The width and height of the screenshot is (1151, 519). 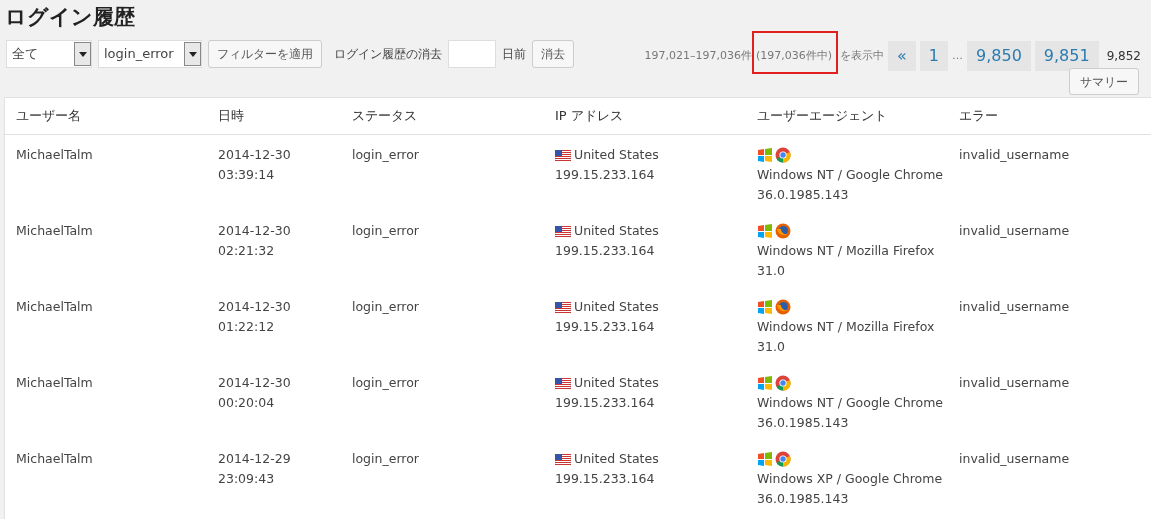 I want to click on purge-label: ログイン履歴の消去, so click(x=388, y=54).